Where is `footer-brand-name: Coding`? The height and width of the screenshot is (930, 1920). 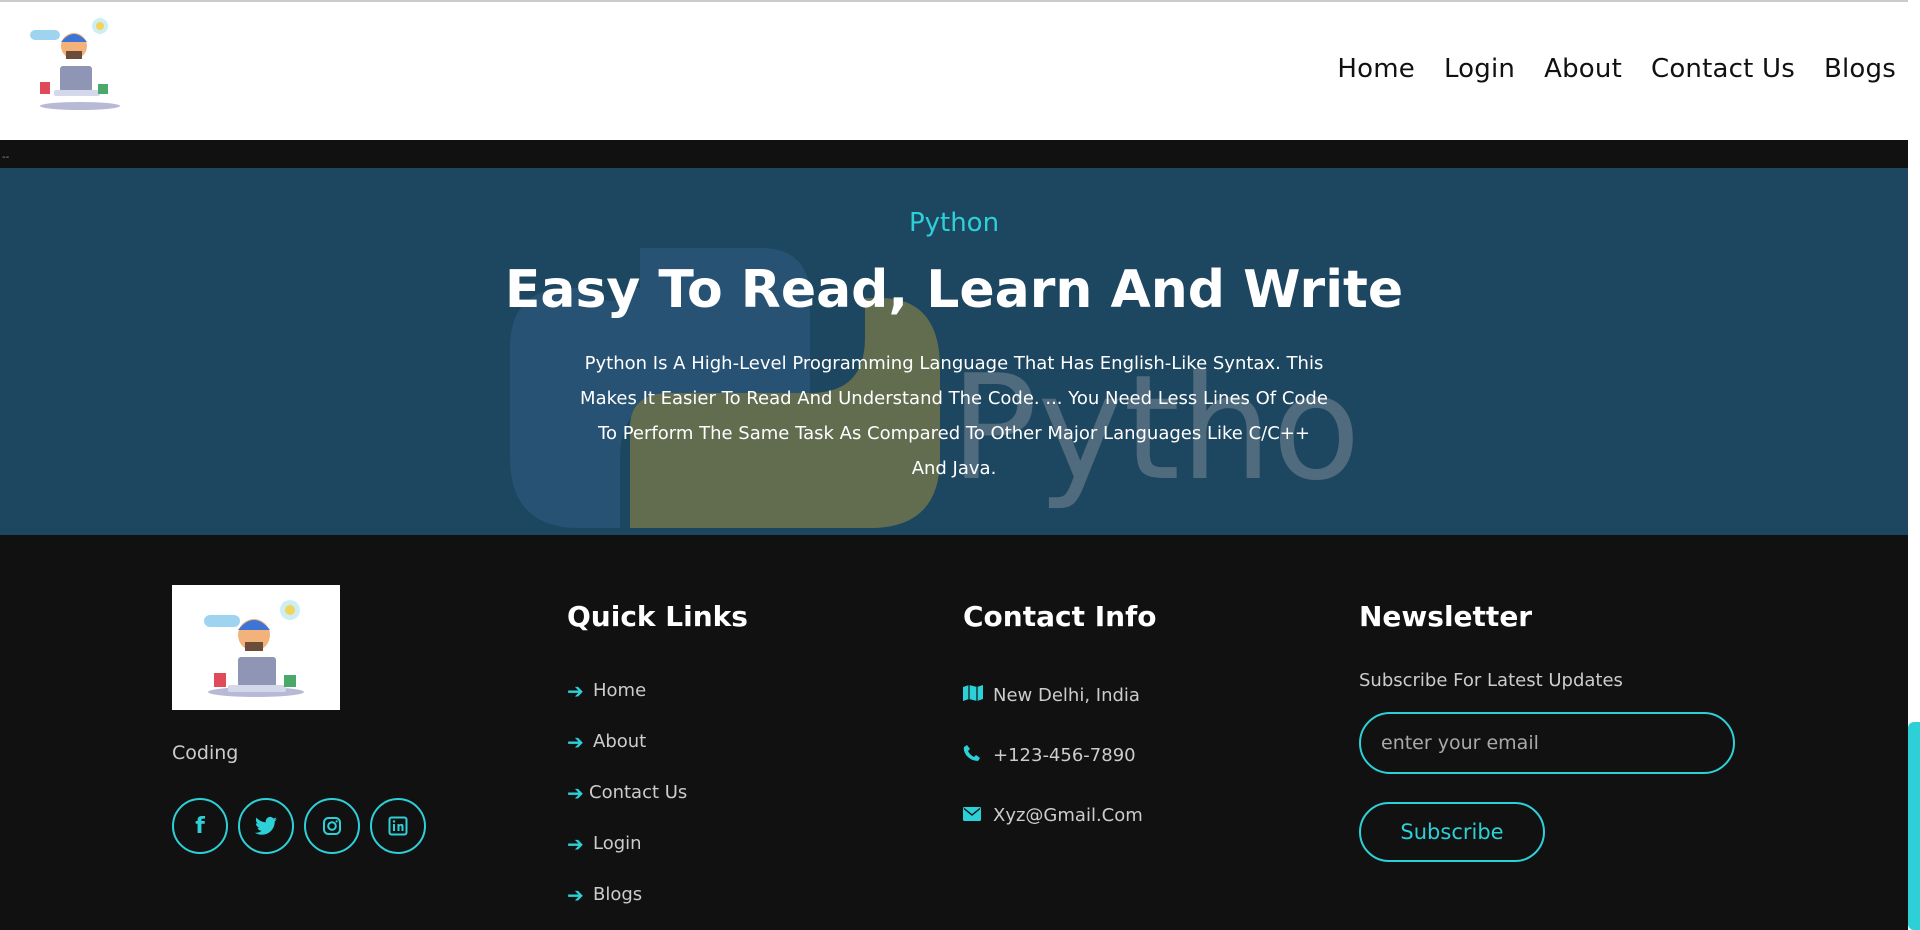 footer-brand-name: Coding is located at coordinates (205, 753).